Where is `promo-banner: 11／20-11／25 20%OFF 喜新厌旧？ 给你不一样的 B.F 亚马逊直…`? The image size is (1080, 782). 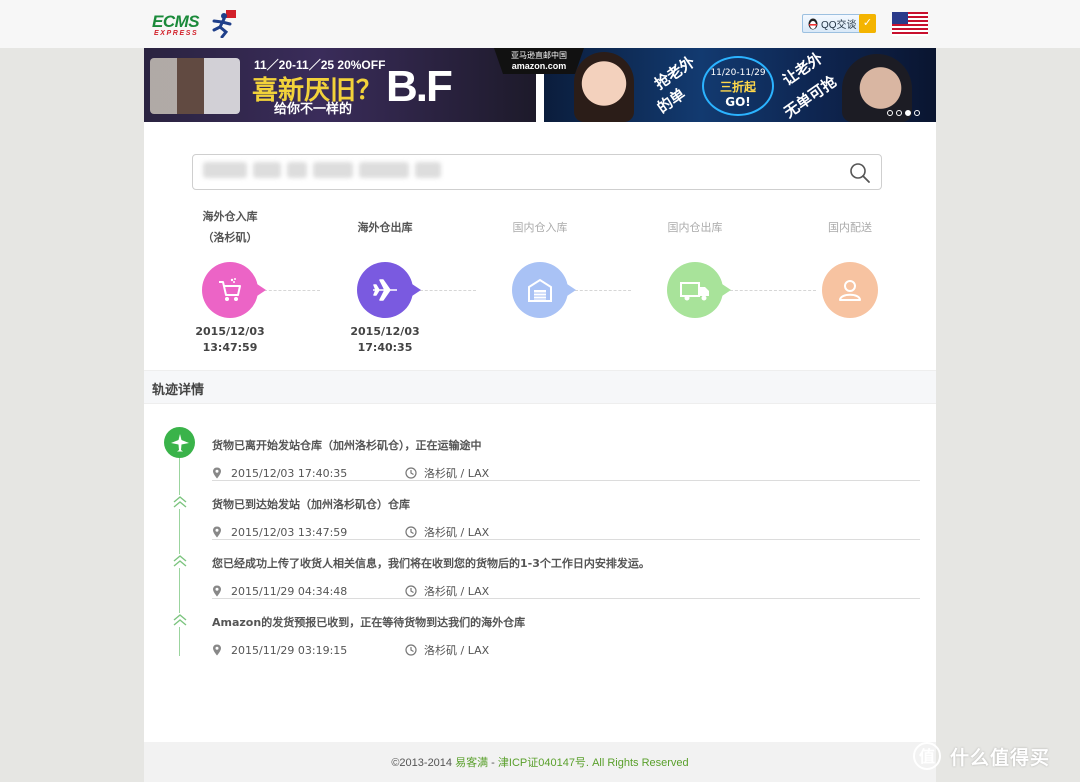
promo-banner: 11／20-11／25 20%OFF 喜新厌旧？ 给你不一样的 B.F 亚马逊直… is located at coordinates (540, 85).